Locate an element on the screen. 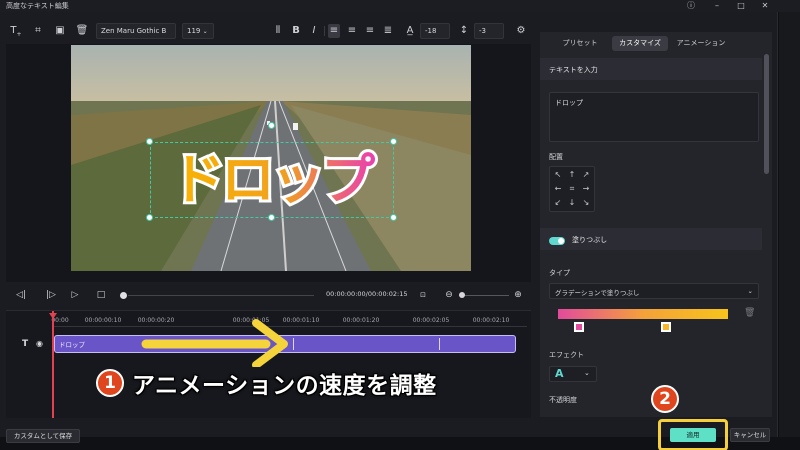 This screenshot has width=800, height=450. text-input-value: ドロップ is located at coordinates (569, 103).